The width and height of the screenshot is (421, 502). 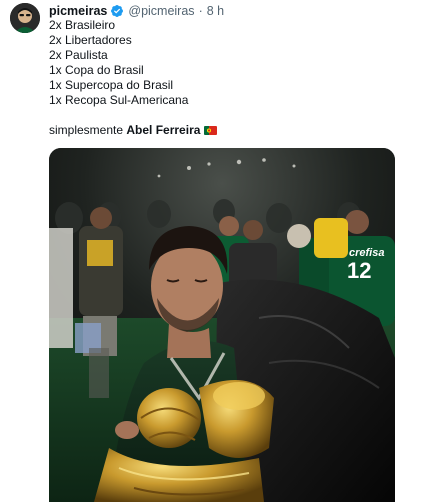 I want to click on title-line-1: 2x Brasileiro, so click(x=82, y=25).